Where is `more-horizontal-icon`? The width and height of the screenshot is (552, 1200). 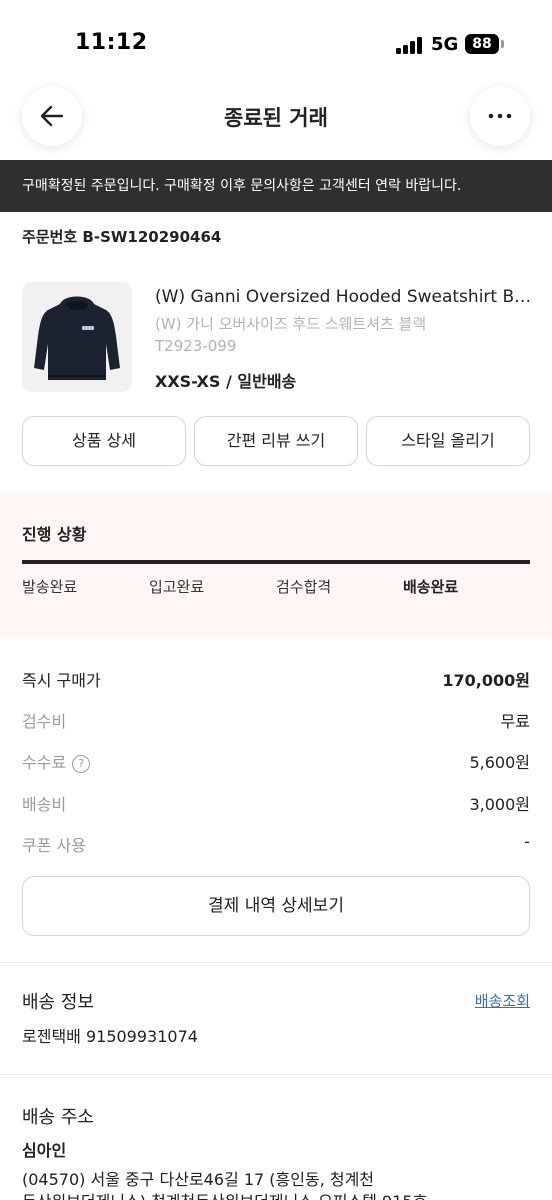
more-horizontal-icon is located at coordinates (500, 116).